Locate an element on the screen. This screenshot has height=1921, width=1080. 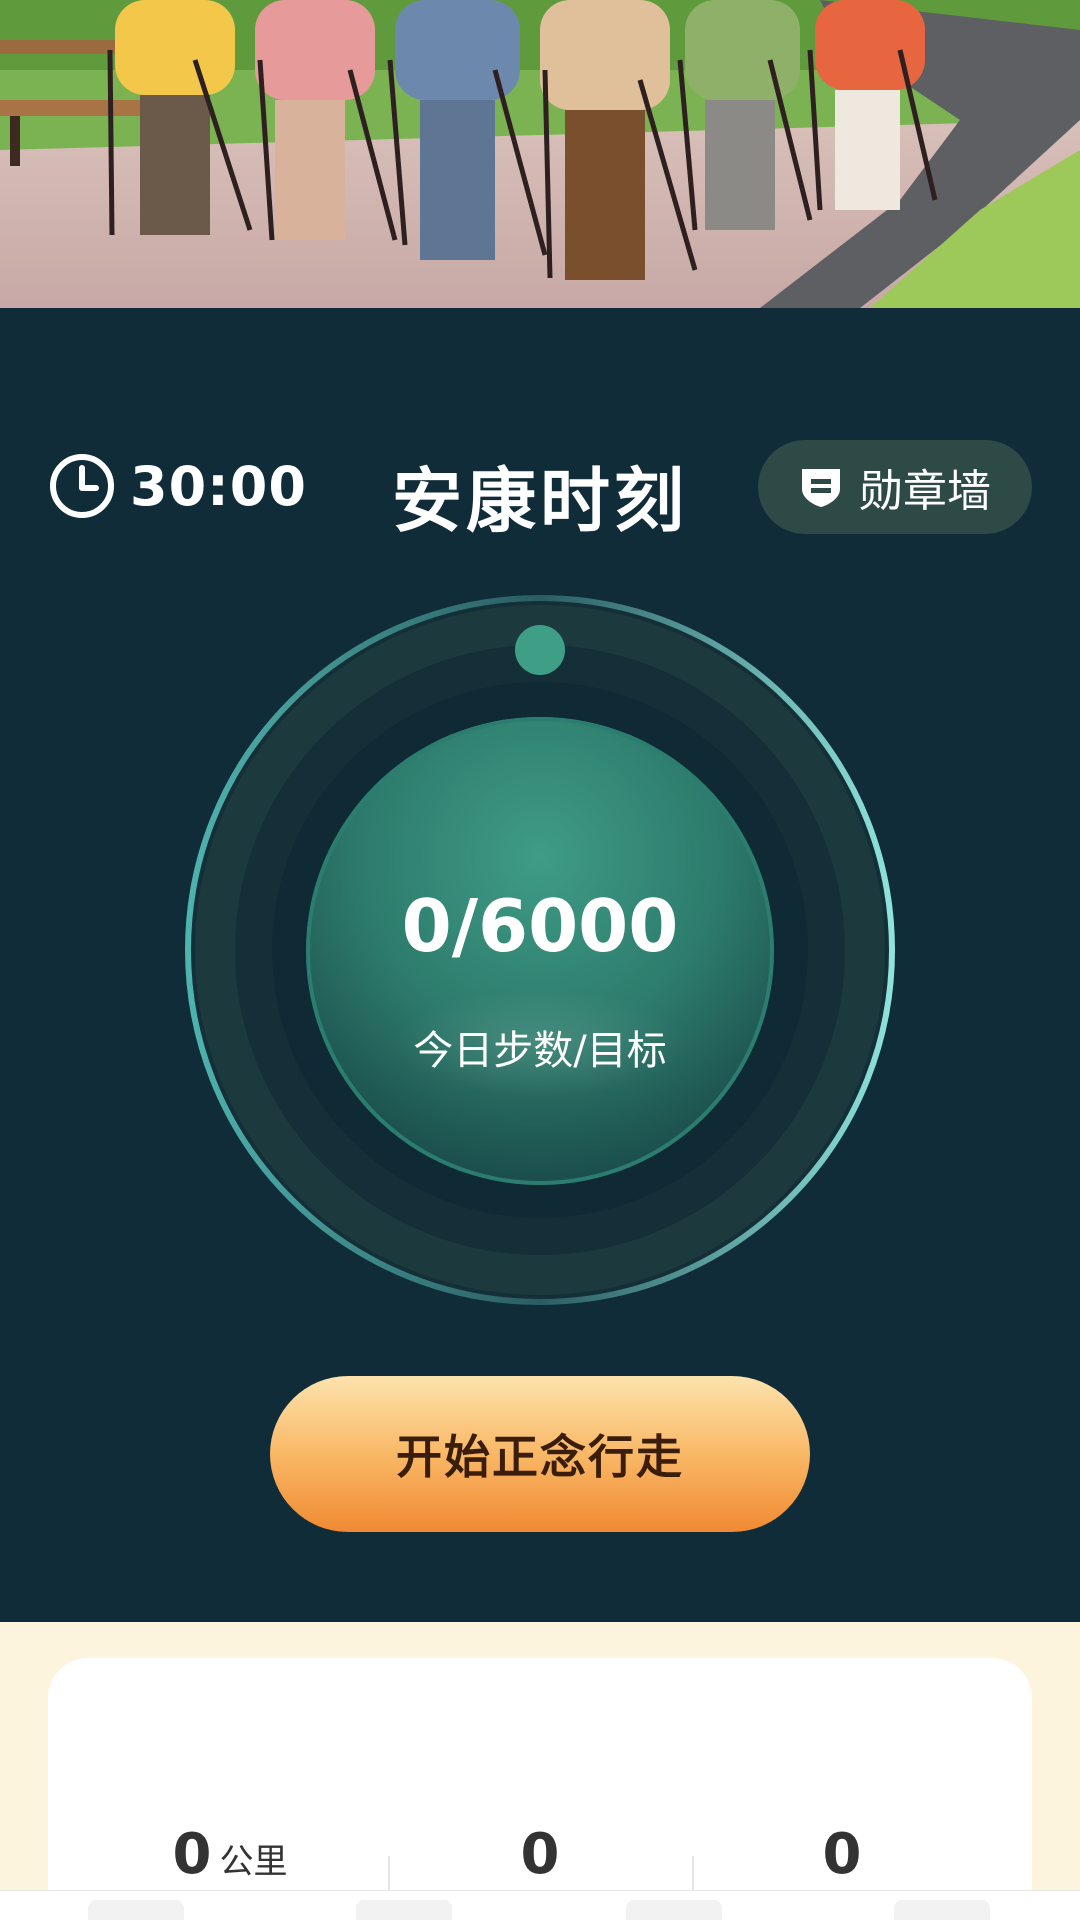
timer-text: 30:00 is located at coordinates (218, 486).